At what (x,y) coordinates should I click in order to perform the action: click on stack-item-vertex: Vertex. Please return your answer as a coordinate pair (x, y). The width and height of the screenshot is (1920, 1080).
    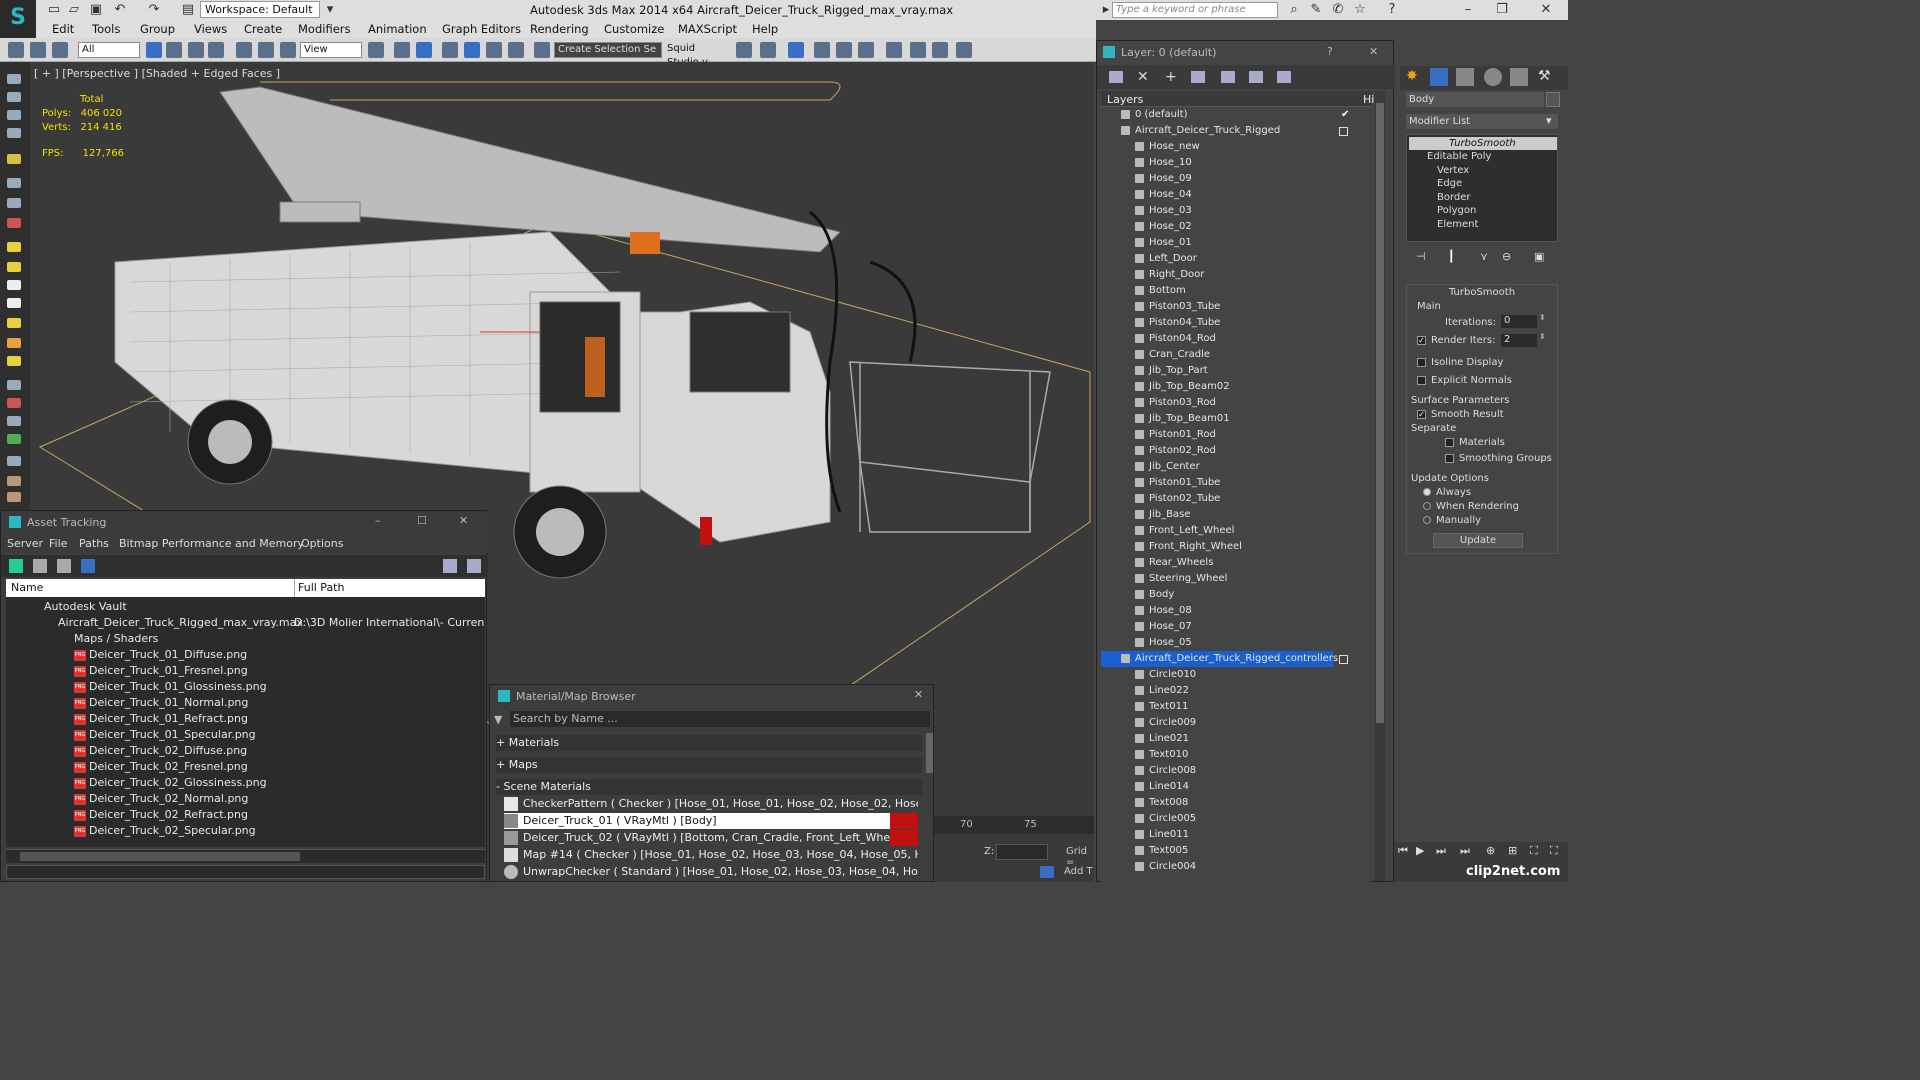
    Looking at the image, I should click on (1453, 170).